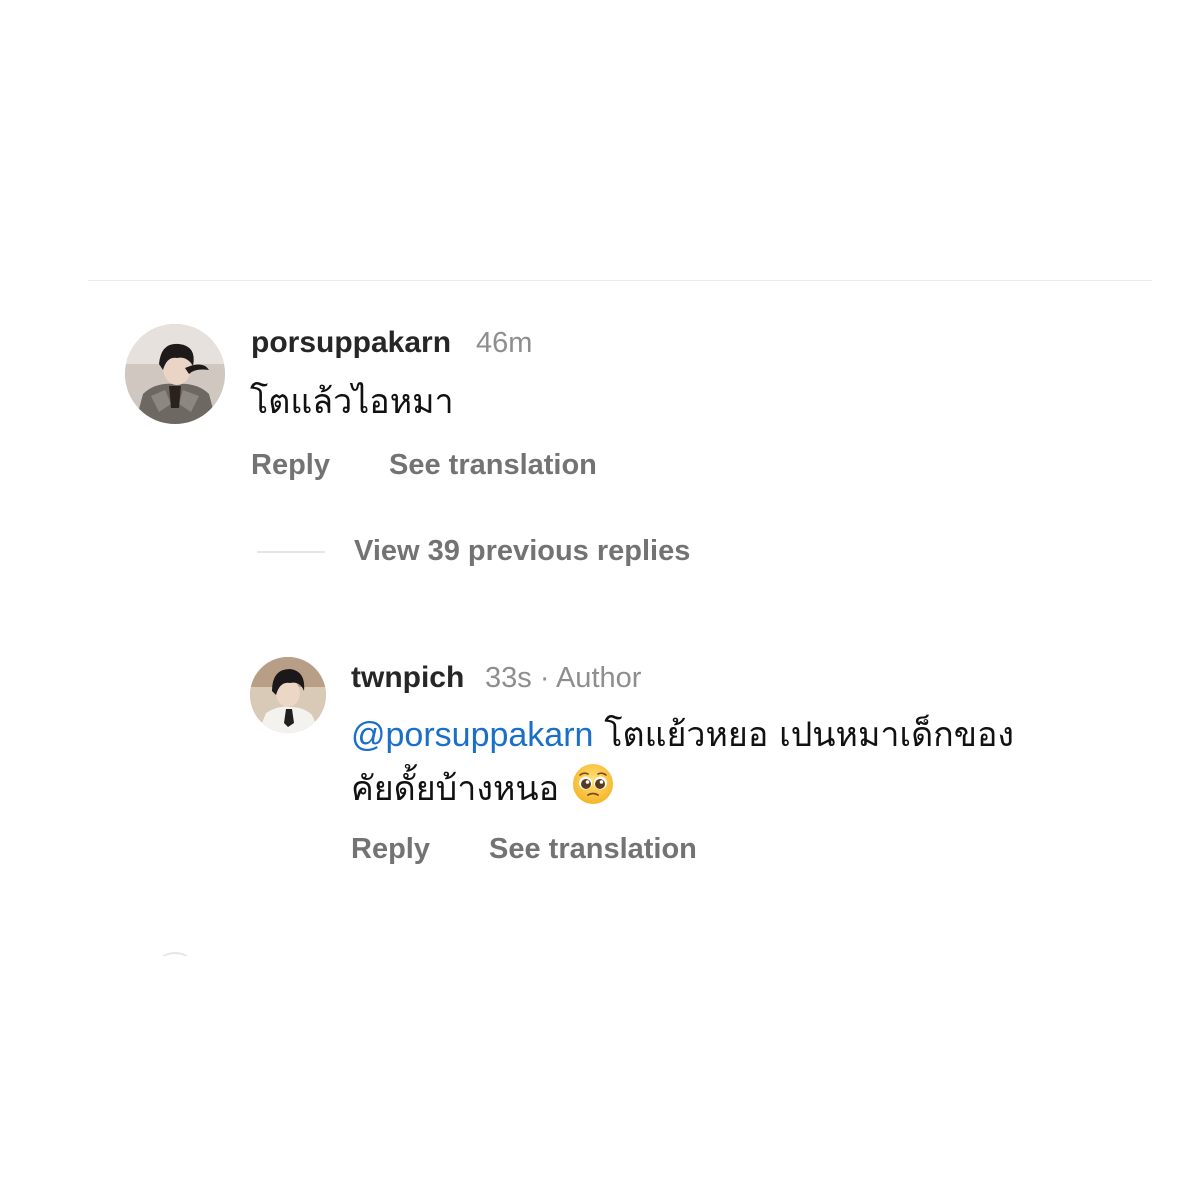 The height and width of the screenshot is (1200, 1200). Describe the element at coordinates (809, 735) in the screenshot. I see `reply-text-part-1: โตแย้วหยอ เปนหมาเด็กของ` at that location.